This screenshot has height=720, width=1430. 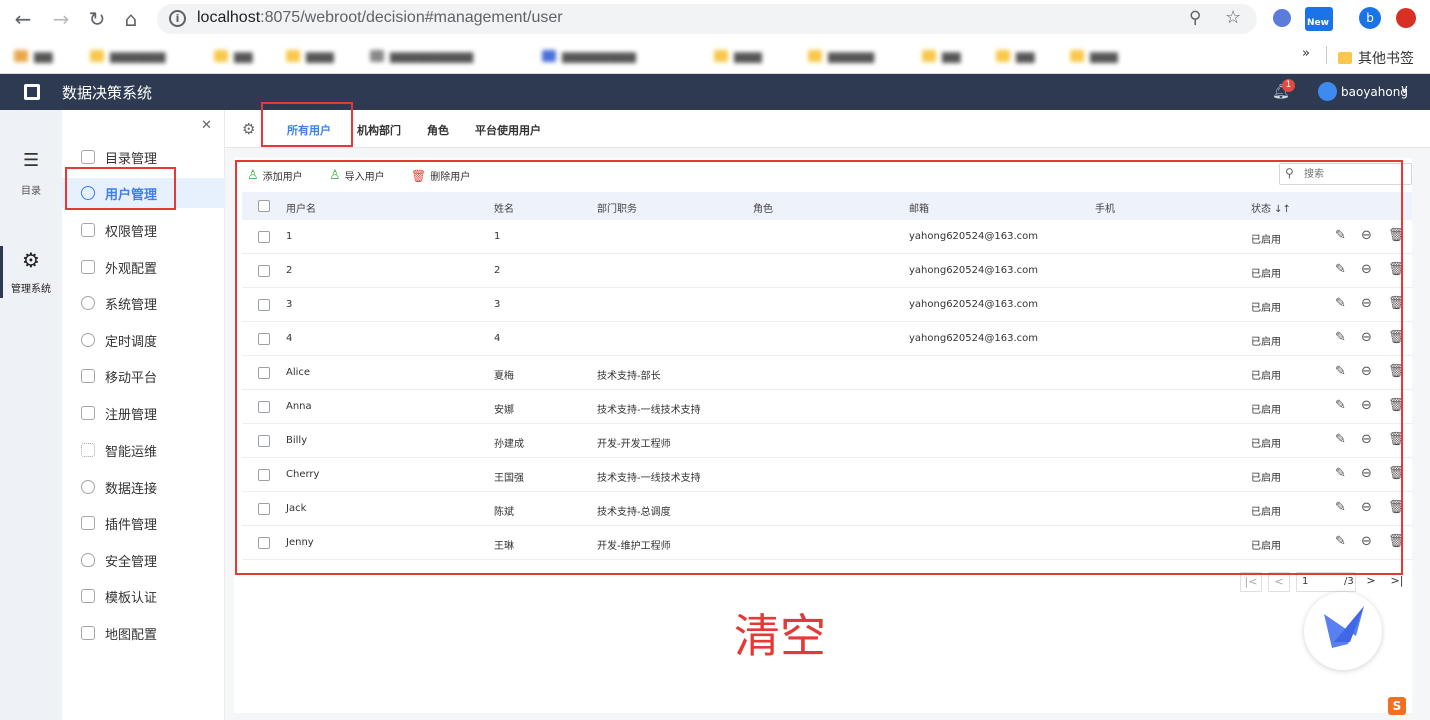 What do you see at coordinates (143, 523) in the screenshot?
I see `menu-item-plugins: 插件管理` at bounding box center [143, 523].